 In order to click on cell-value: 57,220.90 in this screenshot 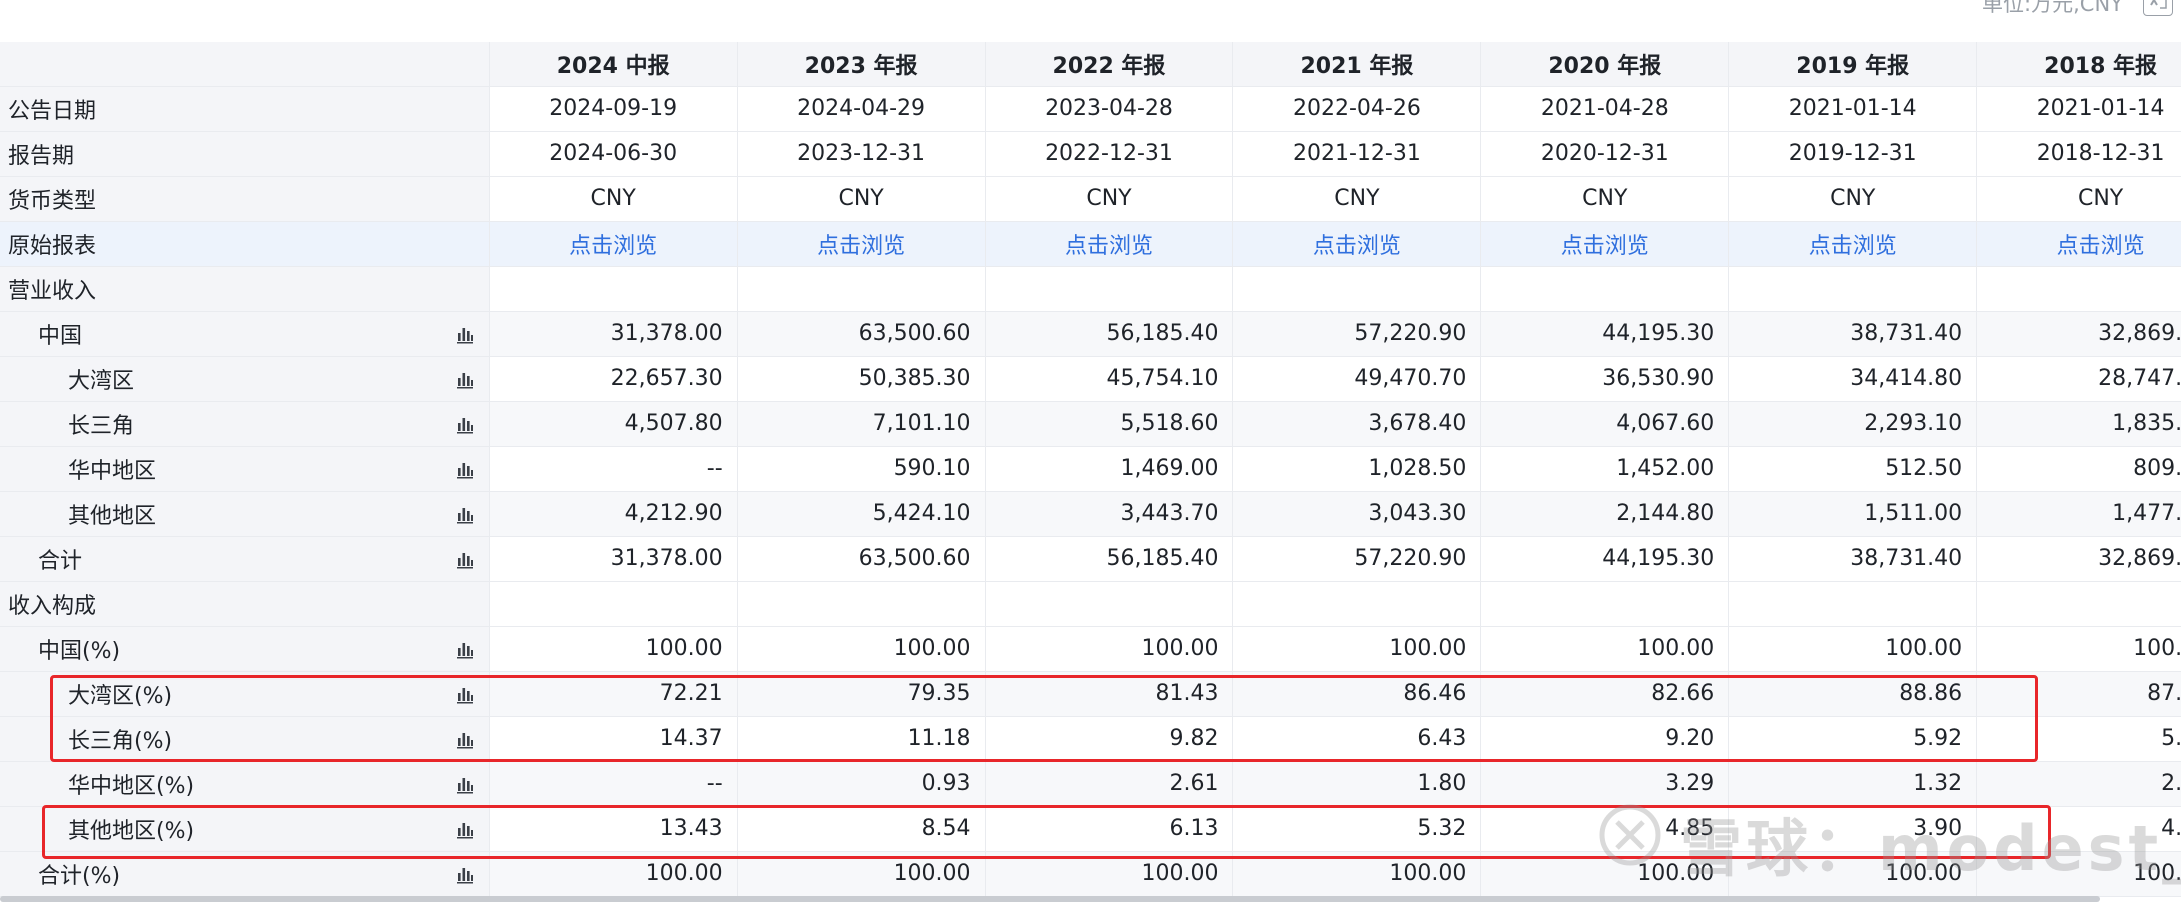, I will do `click(1410, 333)`.